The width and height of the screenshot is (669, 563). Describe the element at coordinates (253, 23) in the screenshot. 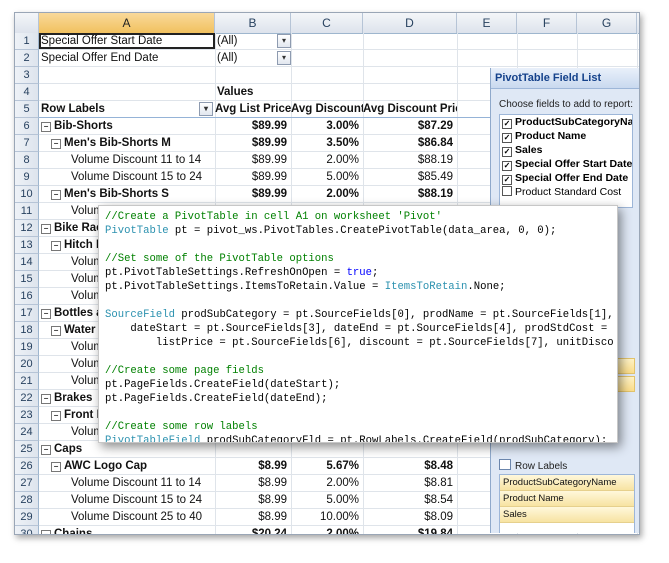

I see `column-header: B` at that location.